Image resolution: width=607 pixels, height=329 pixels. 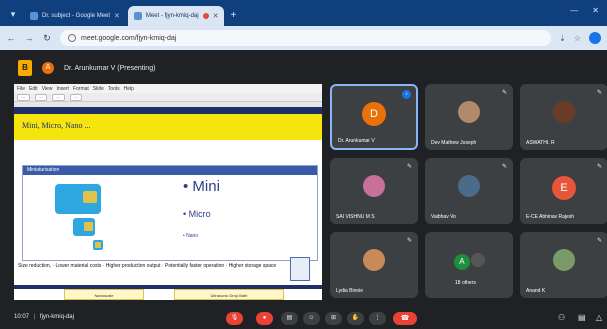 What do you see at coordinates (172, 16) in the screenshot?
I see `tab-title: Meet - fjyn-kmiq-daj` at bounding box center [172, 16].